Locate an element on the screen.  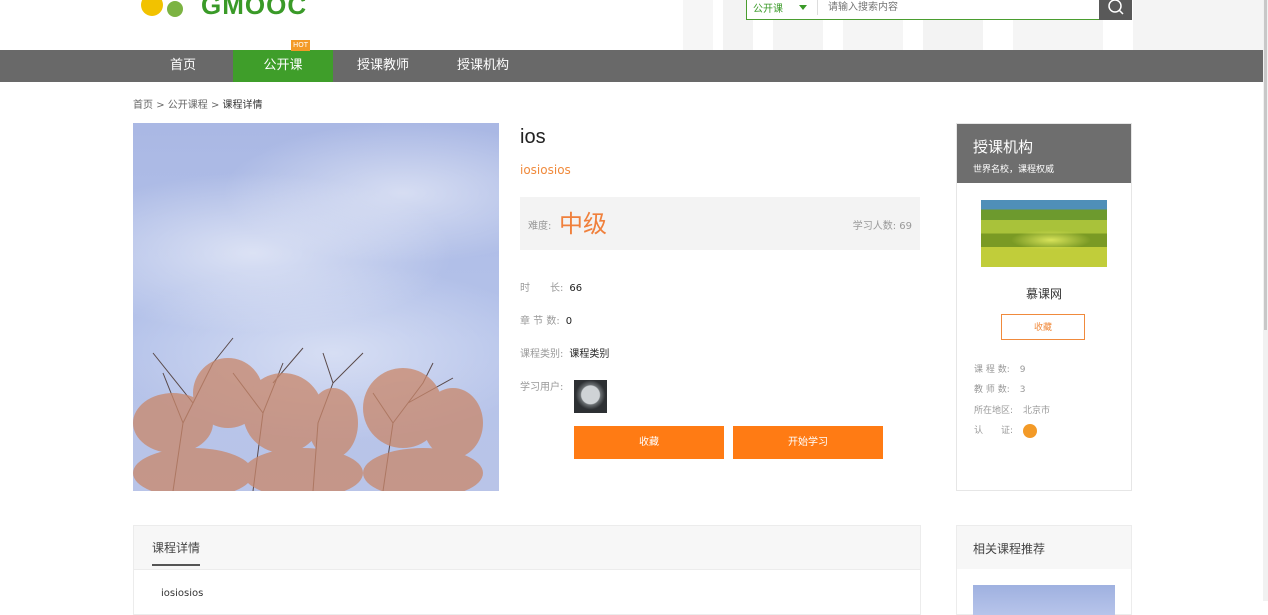
org-teachers-value: 3 is located at coordinates (1022, 390).